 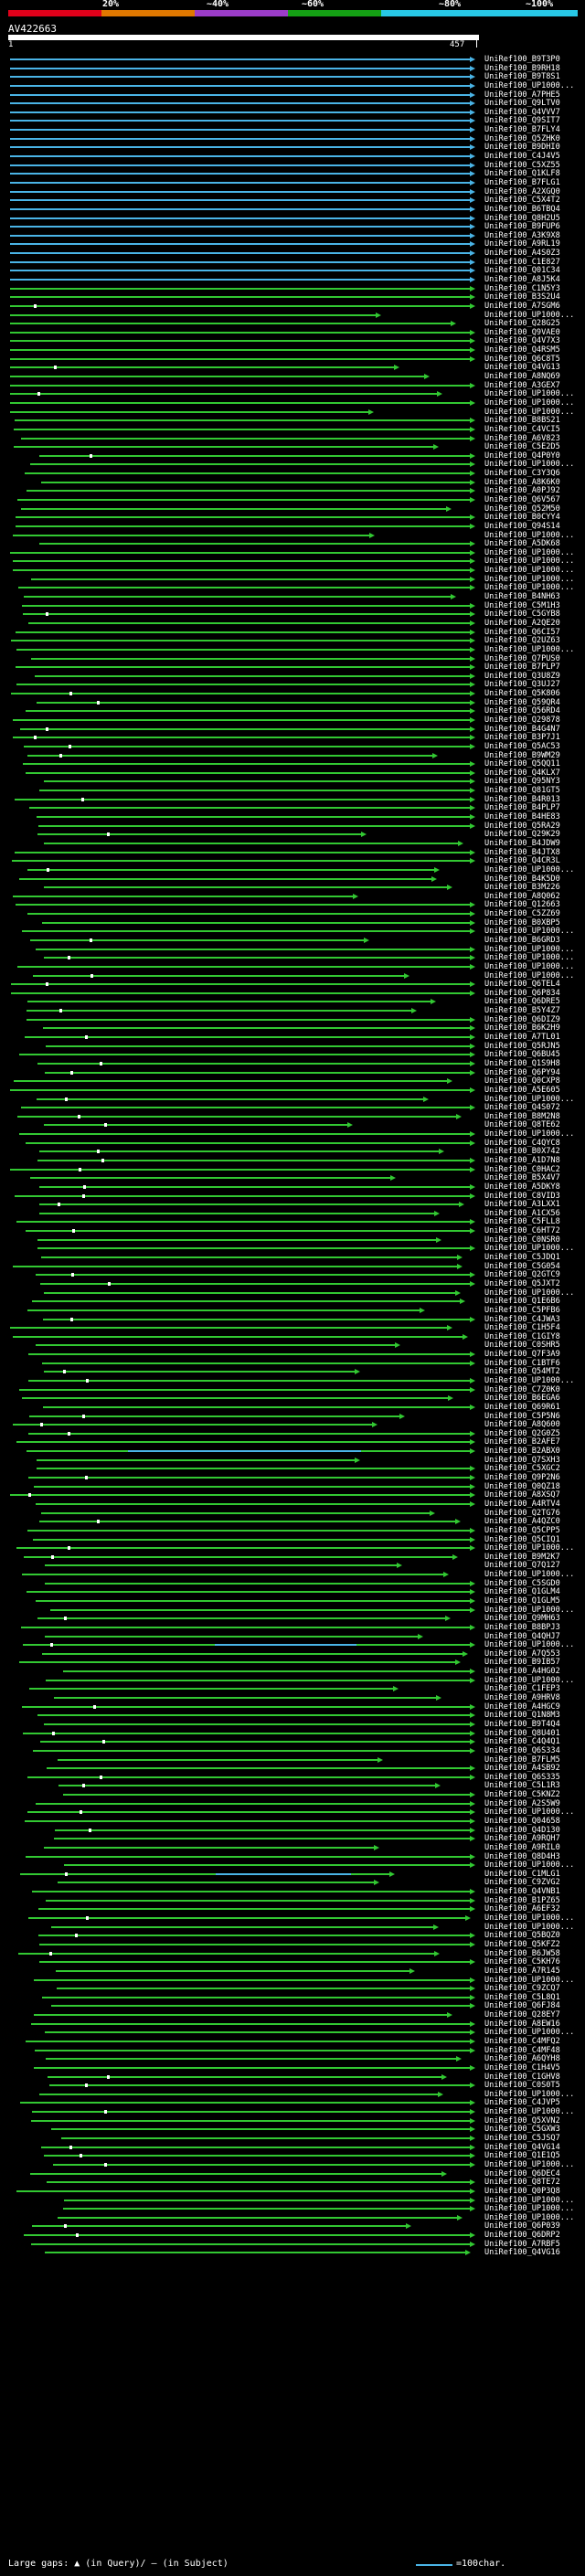 I want to click on hit-label: UniRef100_A7RBF5, so click(x=522, y=2244).